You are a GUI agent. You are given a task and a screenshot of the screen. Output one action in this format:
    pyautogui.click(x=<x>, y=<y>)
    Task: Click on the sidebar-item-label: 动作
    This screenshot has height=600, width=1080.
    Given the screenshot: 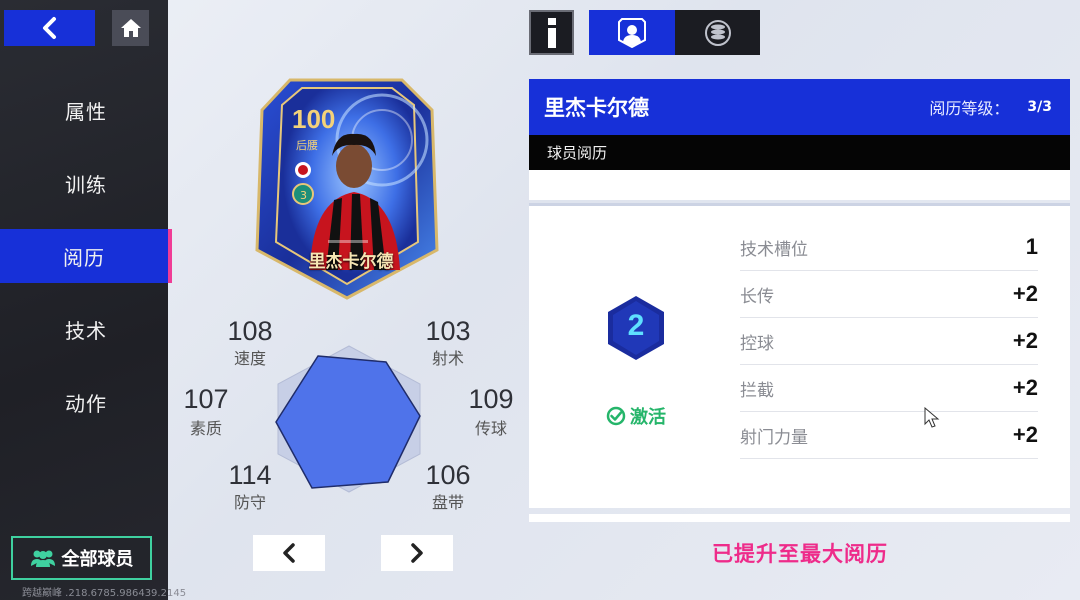 What is the action you would take?
    pyautogui.click(x=86, y=403)
    